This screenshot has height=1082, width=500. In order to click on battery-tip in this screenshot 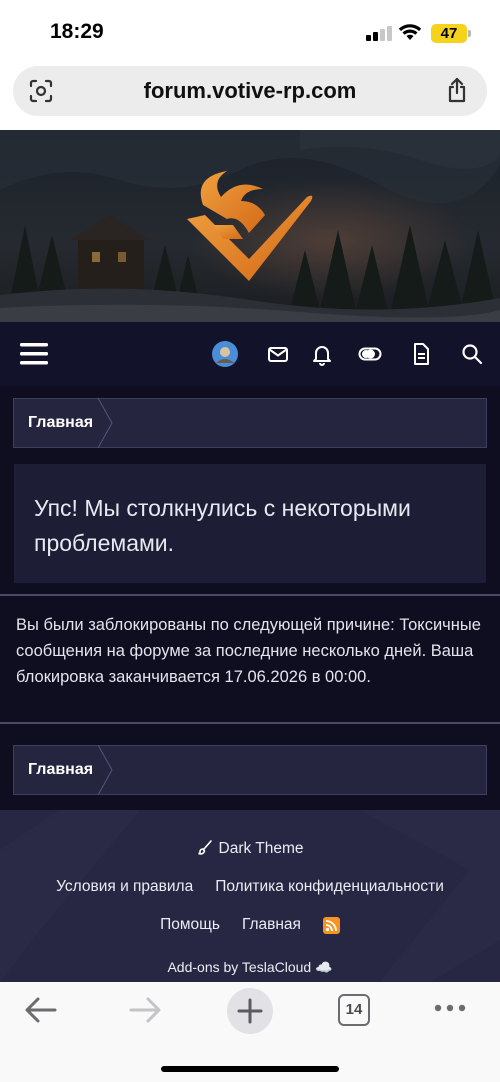, I will do `click(469, 33)`.